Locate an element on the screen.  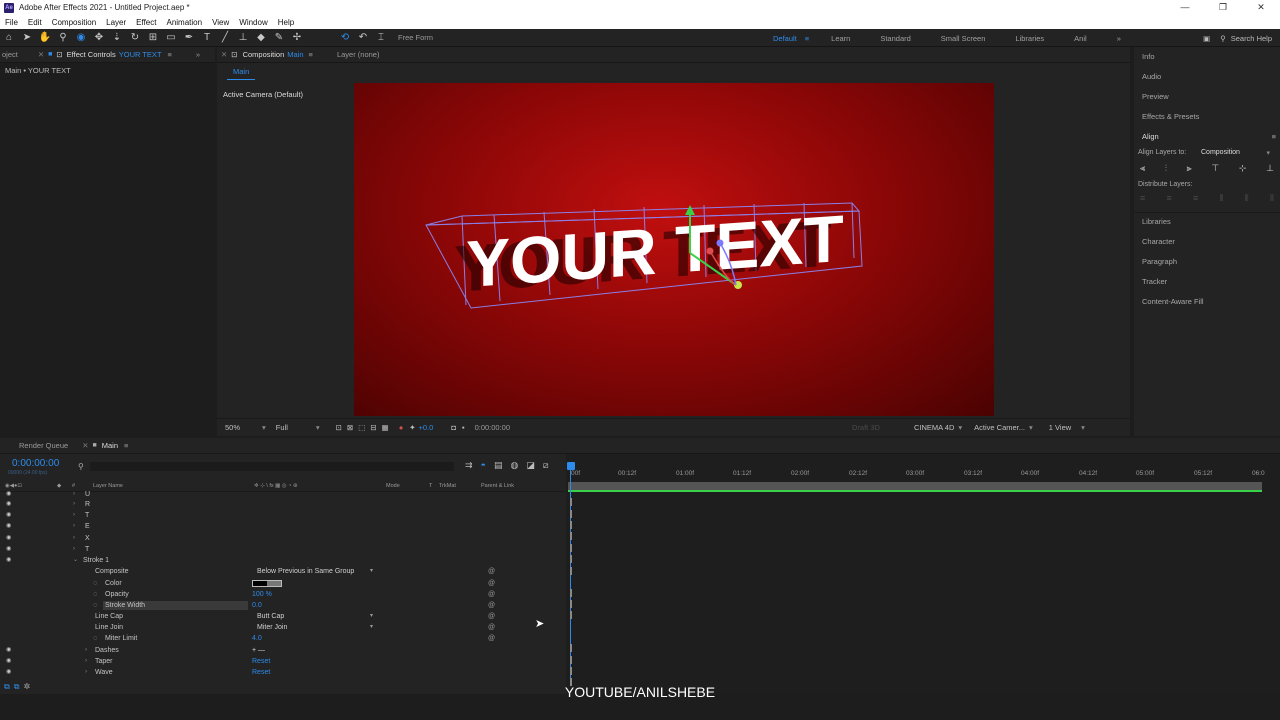
tab-effect-controls: Effect Controls is located at coordinates (91, 54).